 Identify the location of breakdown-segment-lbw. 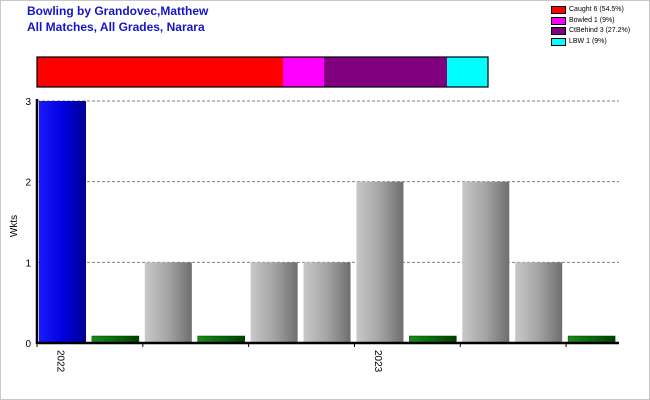
(467, 72).